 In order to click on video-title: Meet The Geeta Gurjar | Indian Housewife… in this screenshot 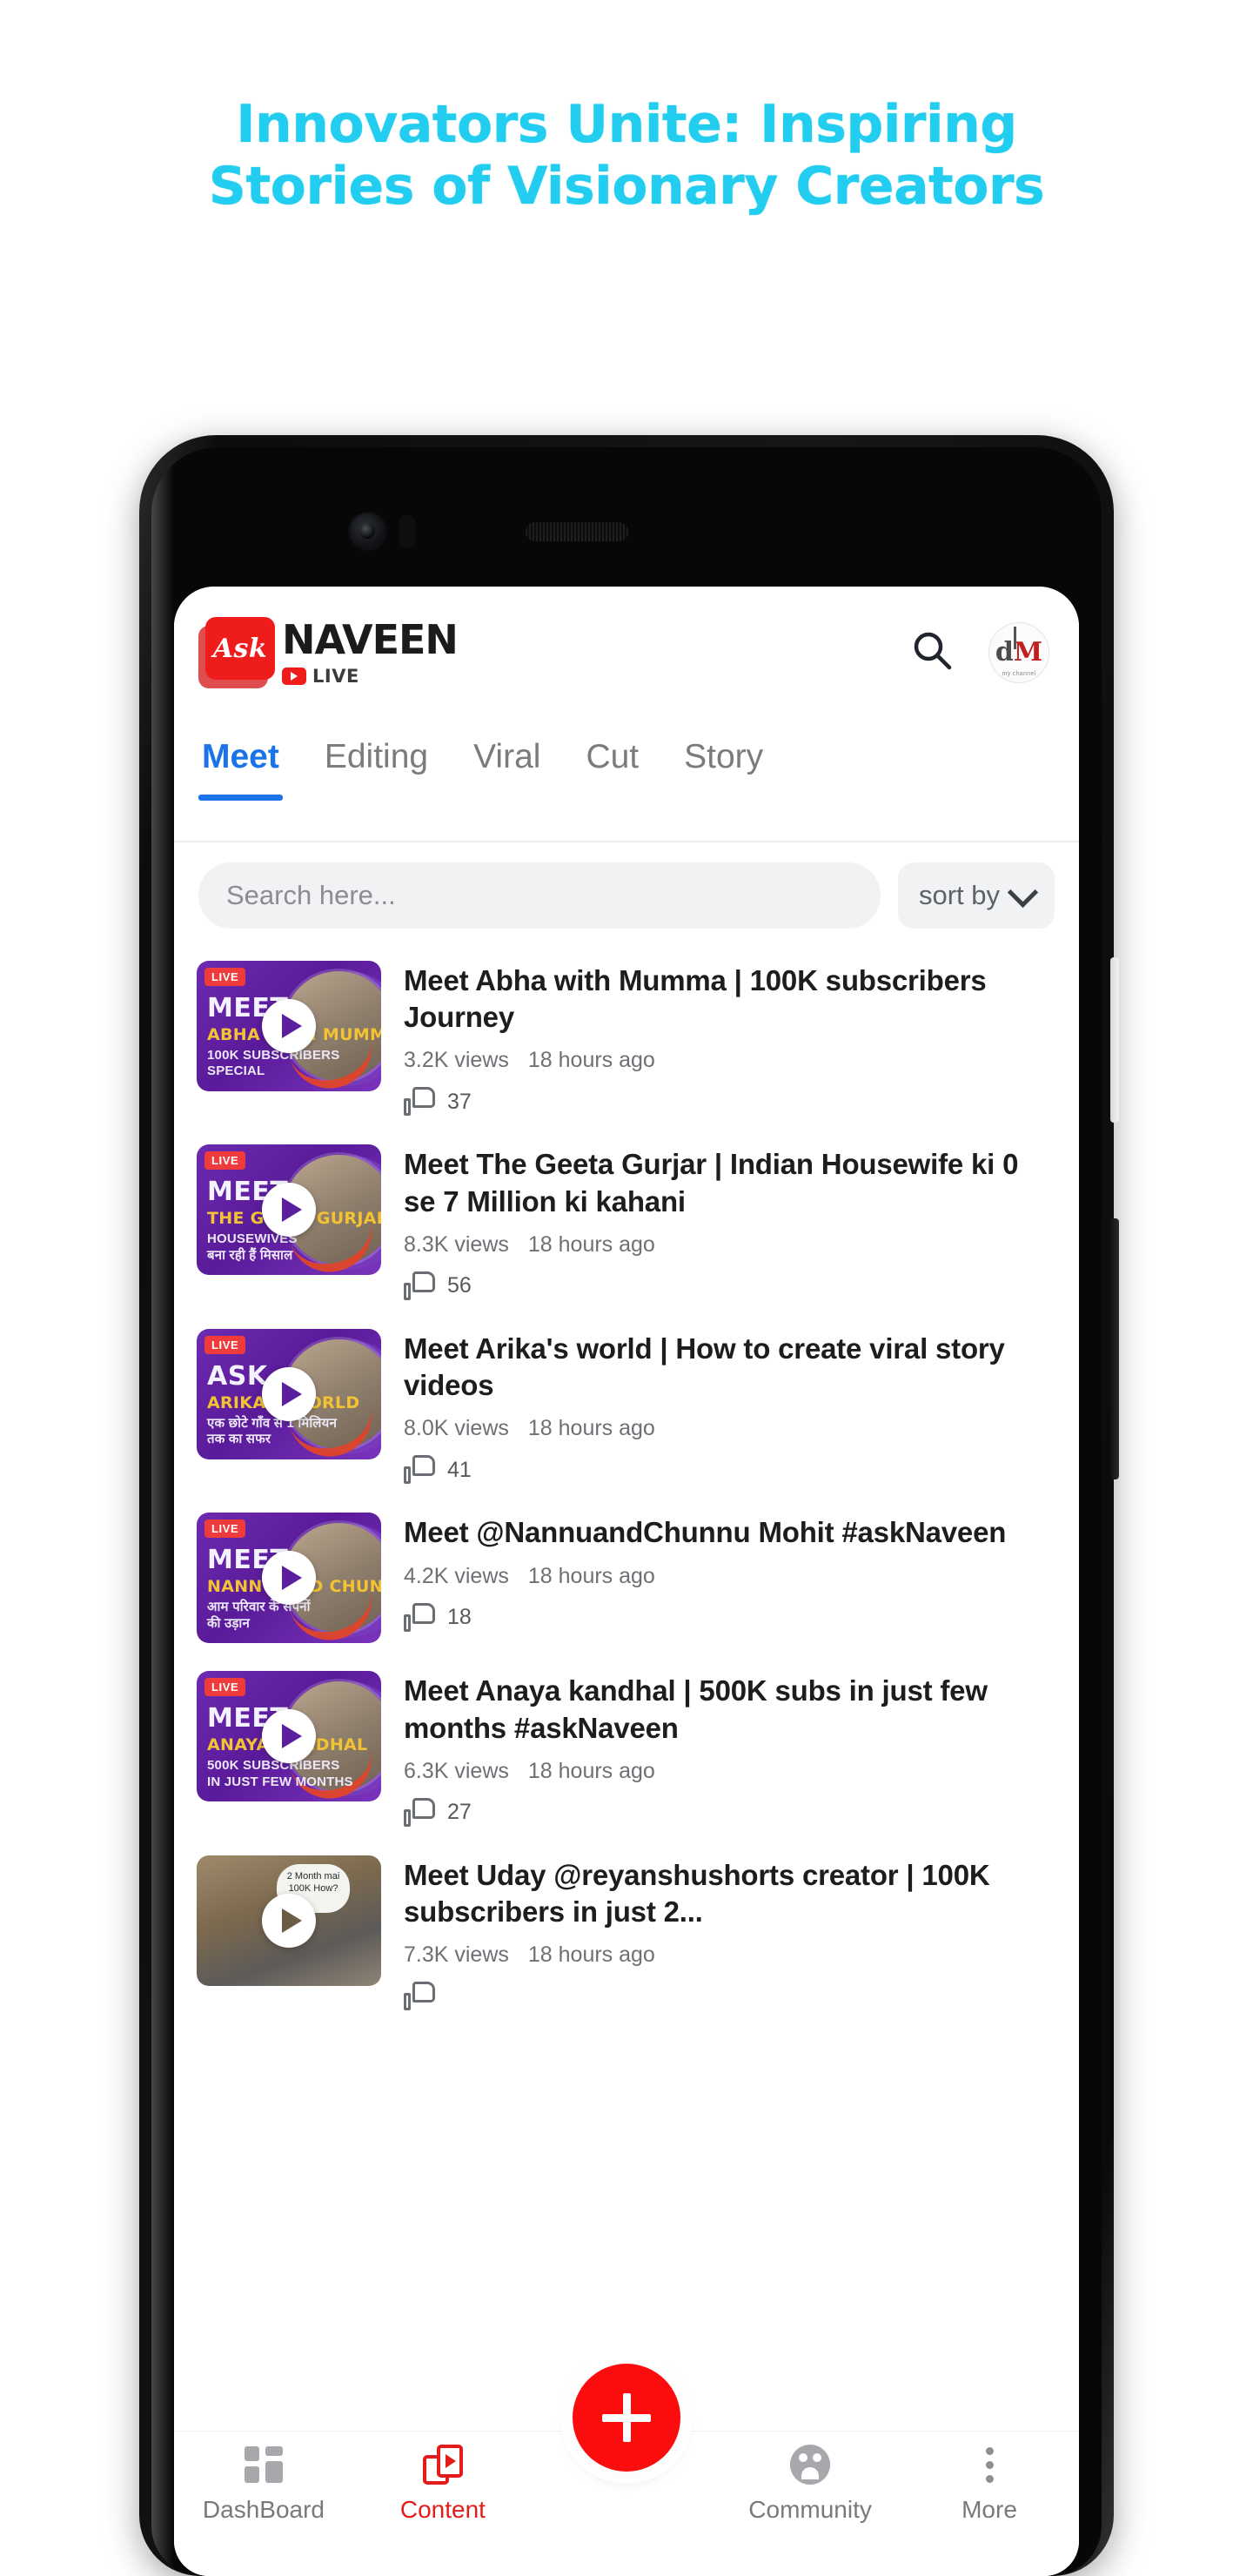, I will do `click(730, 1182)`.